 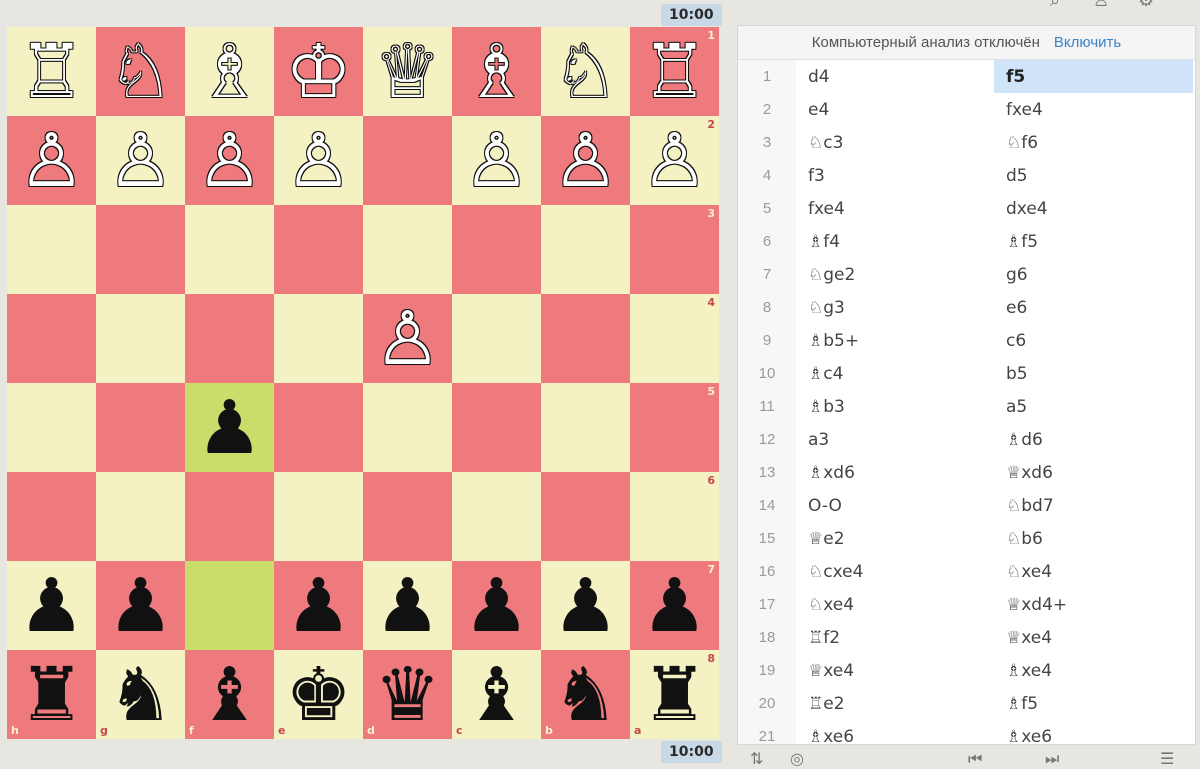 What do you see at coordinates (895, 505) in the screenshot?
I see `white-move: O-O` at bounding box center [895, 505].